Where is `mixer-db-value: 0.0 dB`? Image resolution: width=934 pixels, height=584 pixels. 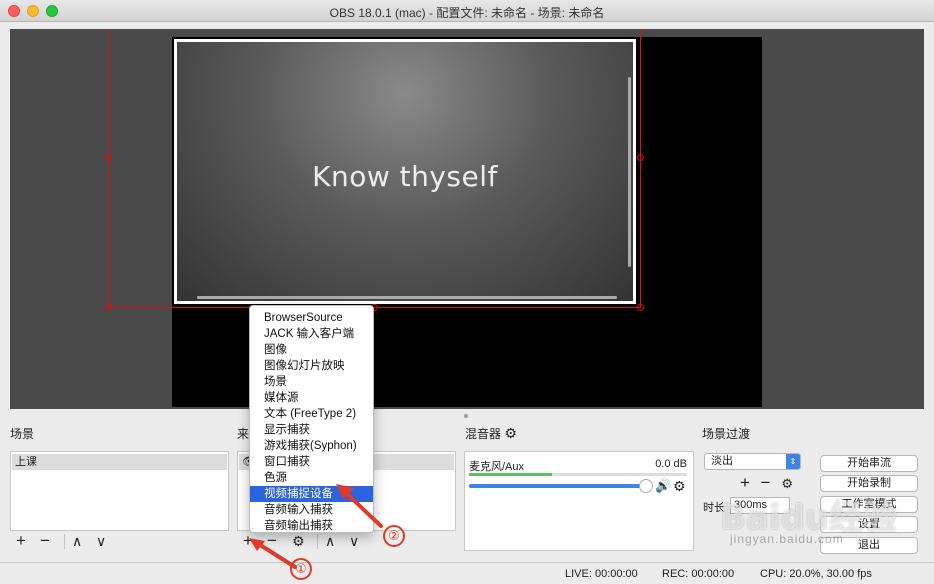 mixer-db-value: 0.0 dB is located at coordinates (671, 464).